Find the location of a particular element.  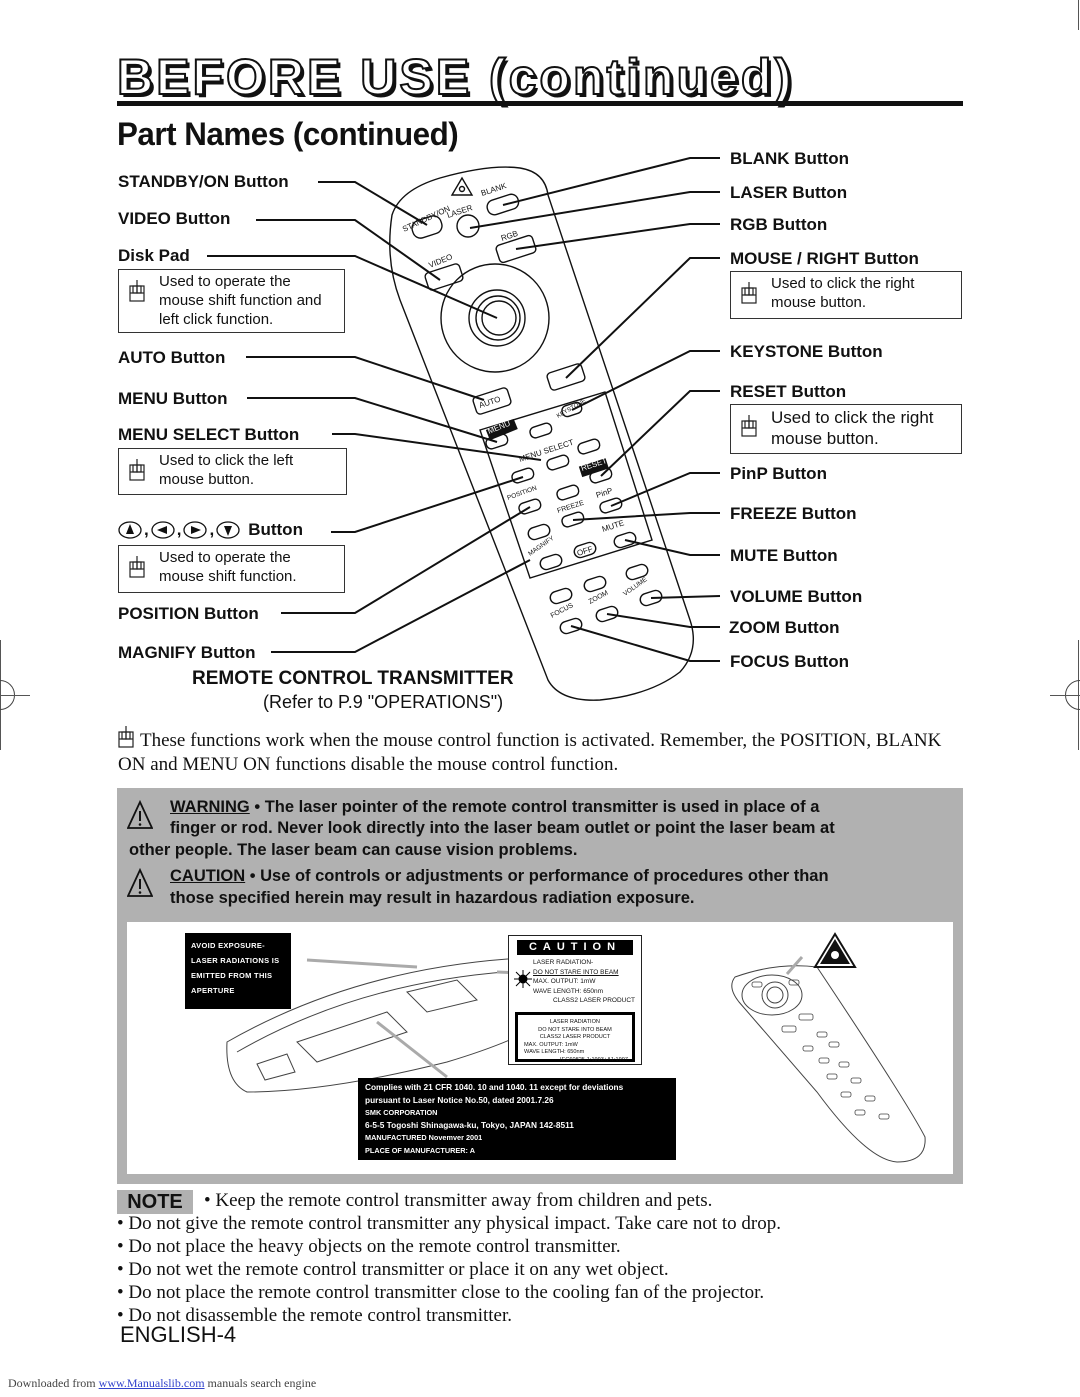

label-mouse-right-button: MOUSE / RIGHT Button is located at coordinates (824, 258).